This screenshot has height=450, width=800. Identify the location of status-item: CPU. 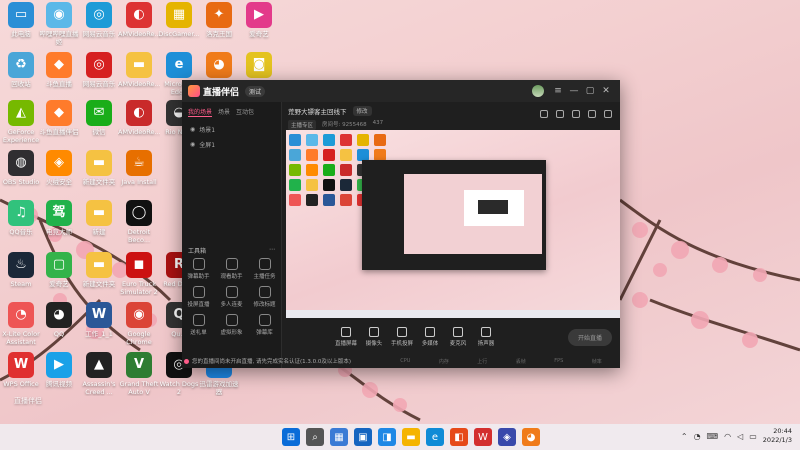
(405, 361).